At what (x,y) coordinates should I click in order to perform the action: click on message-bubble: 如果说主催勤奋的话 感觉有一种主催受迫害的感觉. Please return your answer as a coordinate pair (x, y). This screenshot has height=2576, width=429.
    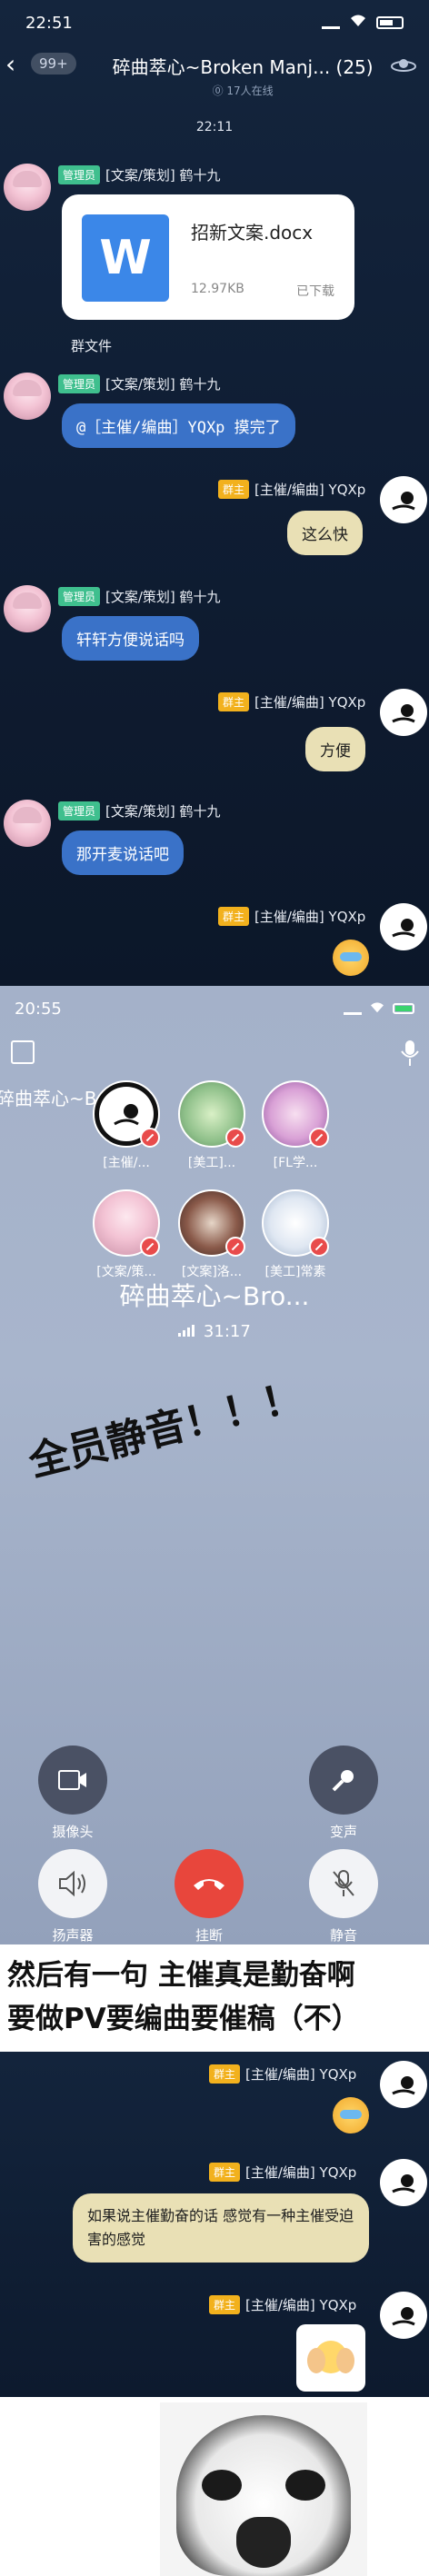
    Looking at the image, I should click on (221, 2228).